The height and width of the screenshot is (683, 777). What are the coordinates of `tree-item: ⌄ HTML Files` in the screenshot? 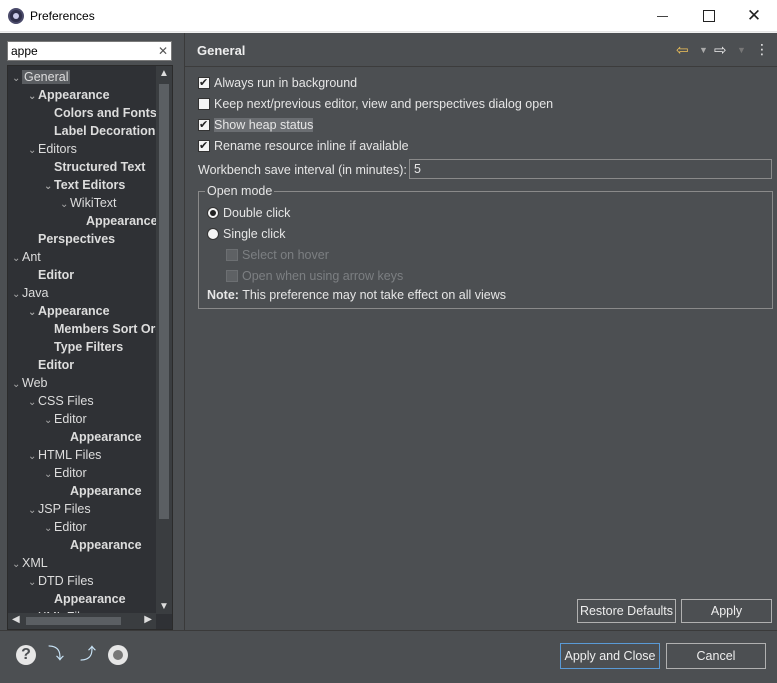 It's located at (64, 455).